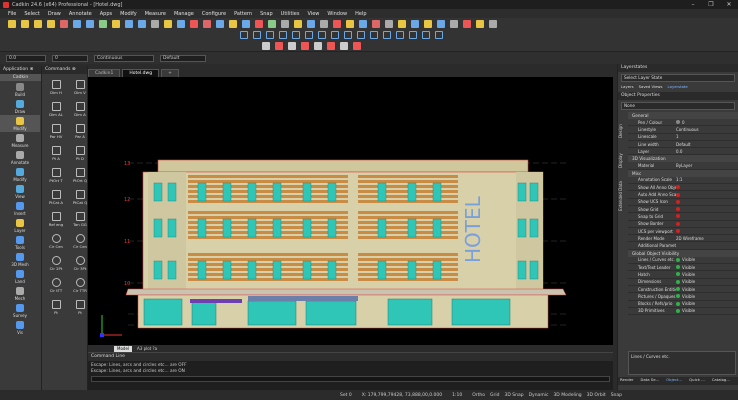 This screenshot has width=738, height=400. I want to click on property-row: Hatch Visible, so click(683, 275).